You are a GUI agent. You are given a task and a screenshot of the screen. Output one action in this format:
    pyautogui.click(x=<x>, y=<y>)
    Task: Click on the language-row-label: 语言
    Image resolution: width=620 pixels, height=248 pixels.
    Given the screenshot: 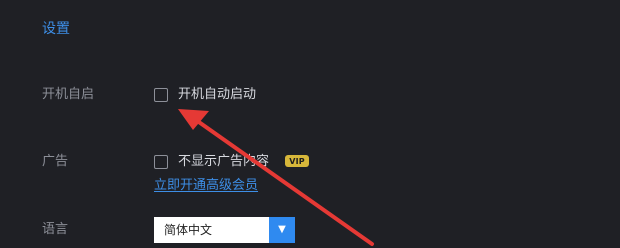 What is the action you would take?
    pyautogui.click(x=55, y=229)
    